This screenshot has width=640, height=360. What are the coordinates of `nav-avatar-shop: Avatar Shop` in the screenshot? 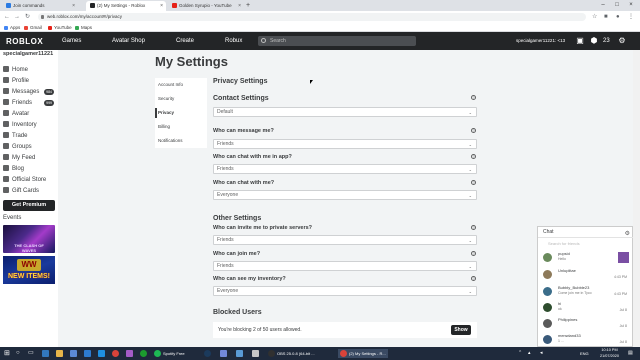 It's located at (128, 41).